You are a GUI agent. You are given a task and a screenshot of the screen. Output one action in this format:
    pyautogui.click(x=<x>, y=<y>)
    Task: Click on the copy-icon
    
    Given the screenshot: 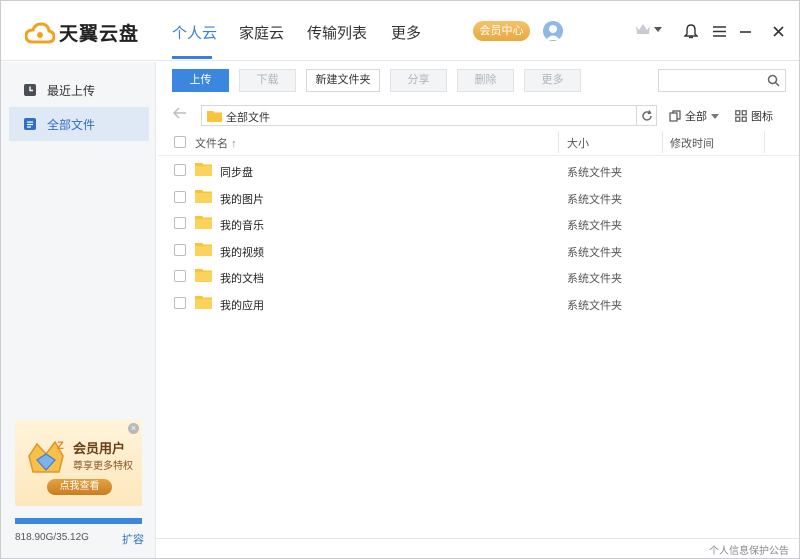 What is the action you would take?
    pyautogui.click(x=675, y=116)
    